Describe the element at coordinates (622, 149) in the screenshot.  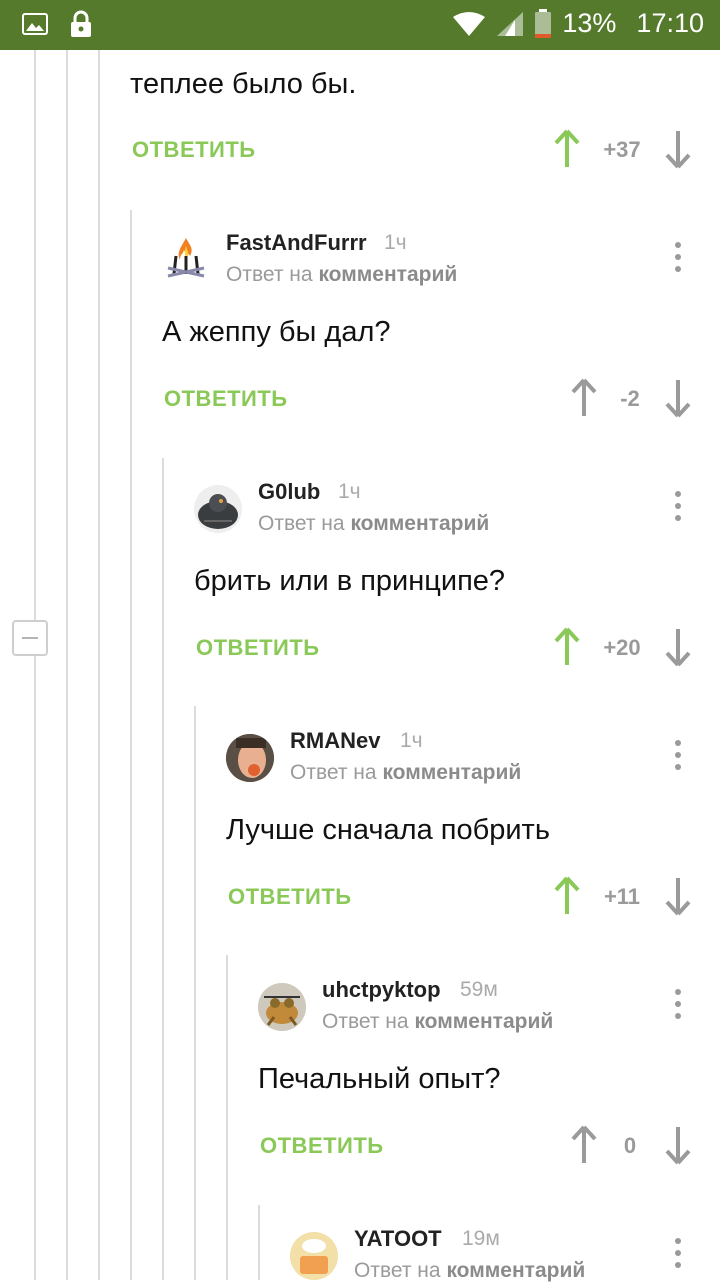
I see `score: +37` at that location.